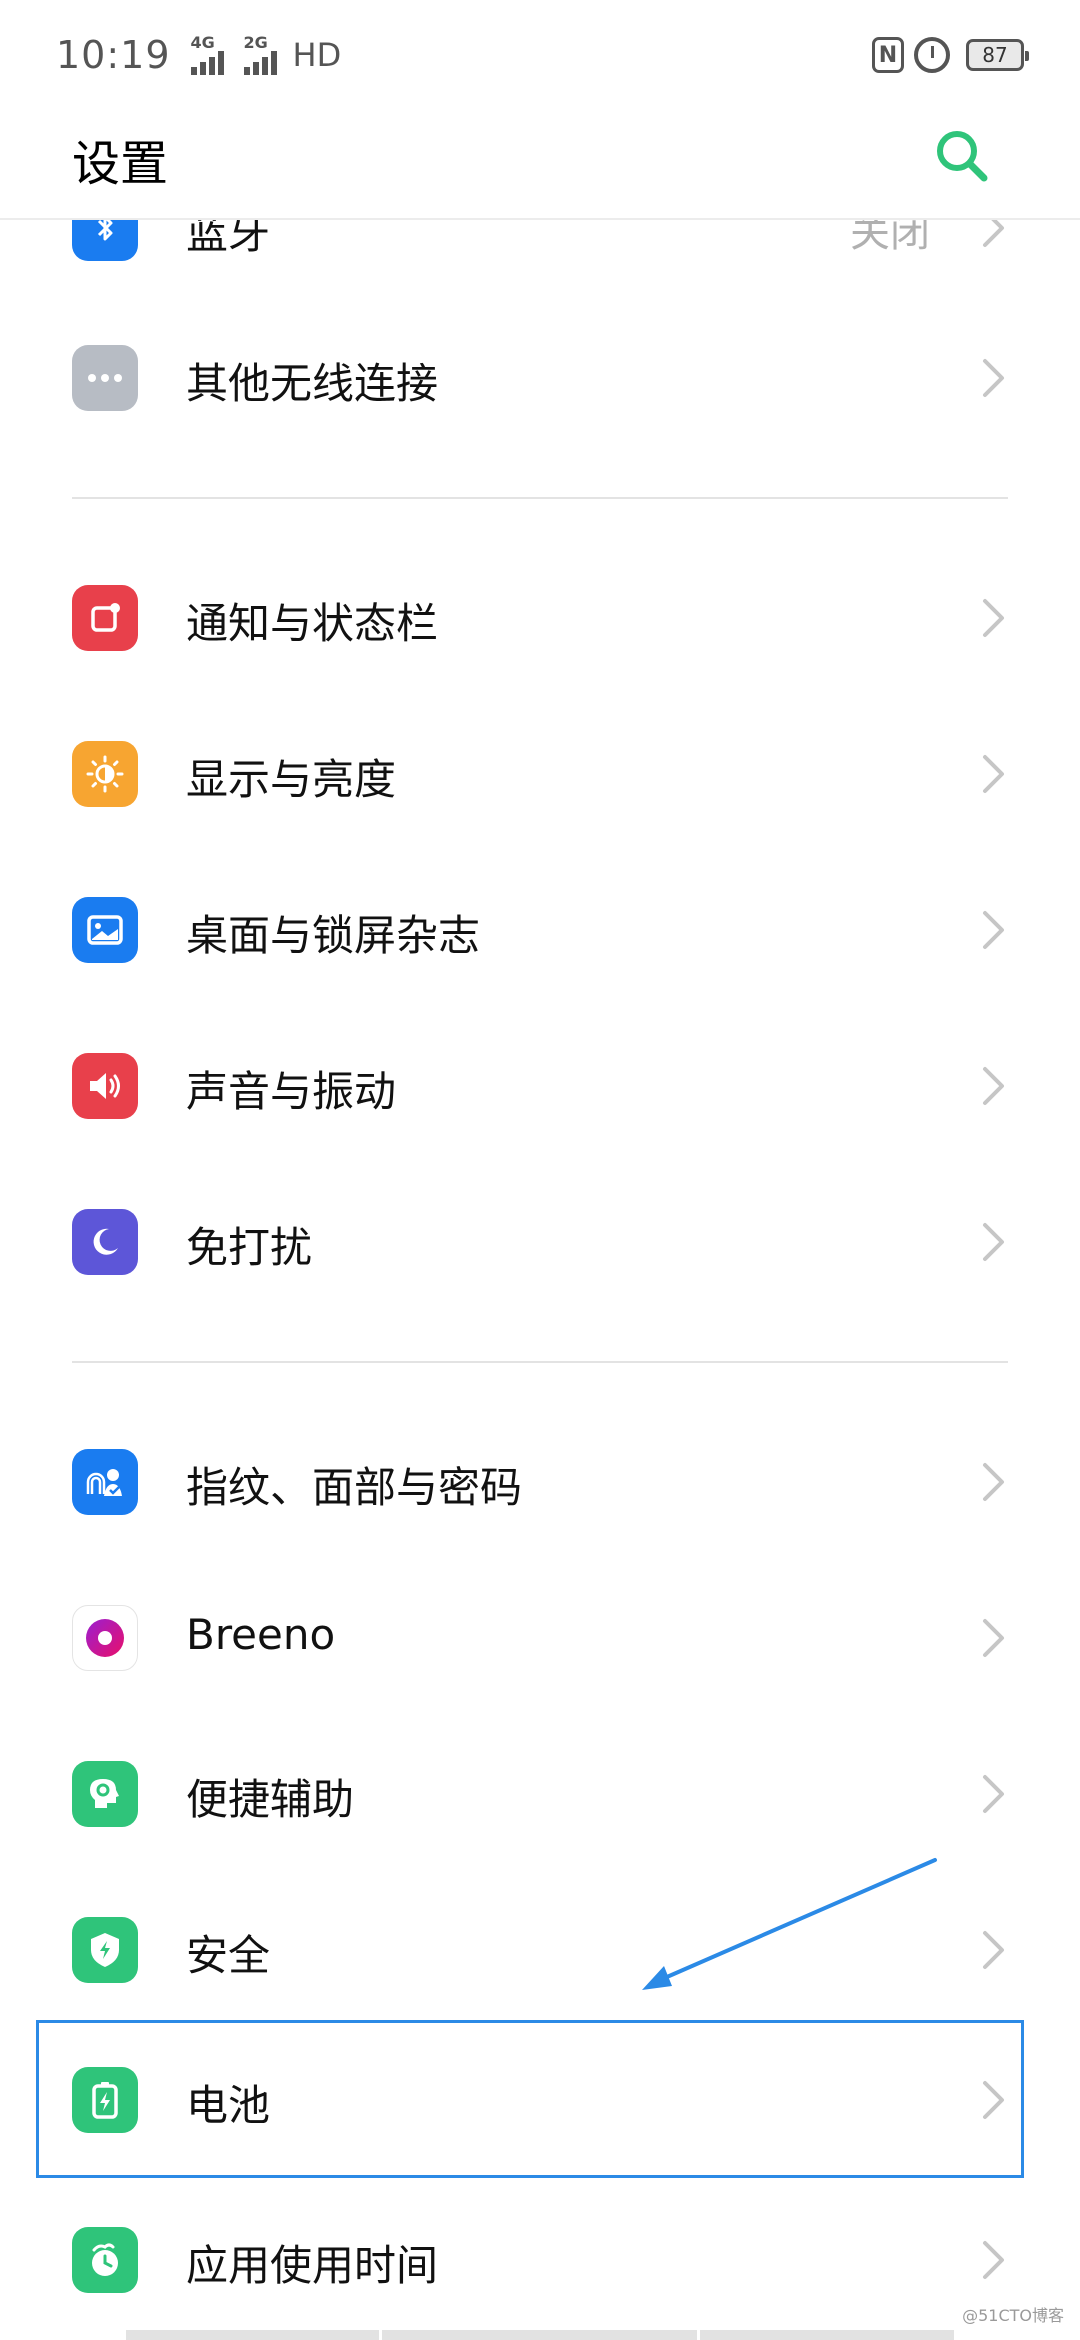  I want to click on settings-item-wallpaper: 桌面与锁屏杂志, so click(540, 930).